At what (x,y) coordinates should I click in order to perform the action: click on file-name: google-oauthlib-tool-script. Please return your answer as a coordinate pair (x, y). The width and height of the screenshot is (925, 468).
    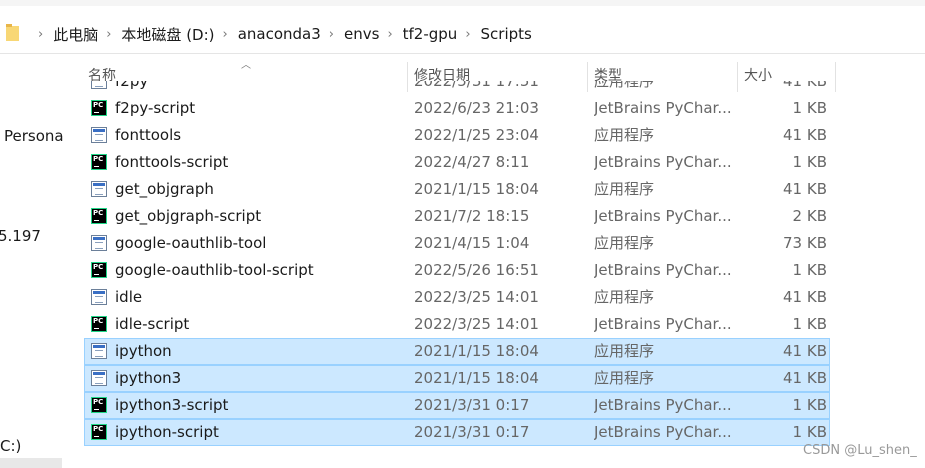
    Looking at the image, I should click on (214, 270).